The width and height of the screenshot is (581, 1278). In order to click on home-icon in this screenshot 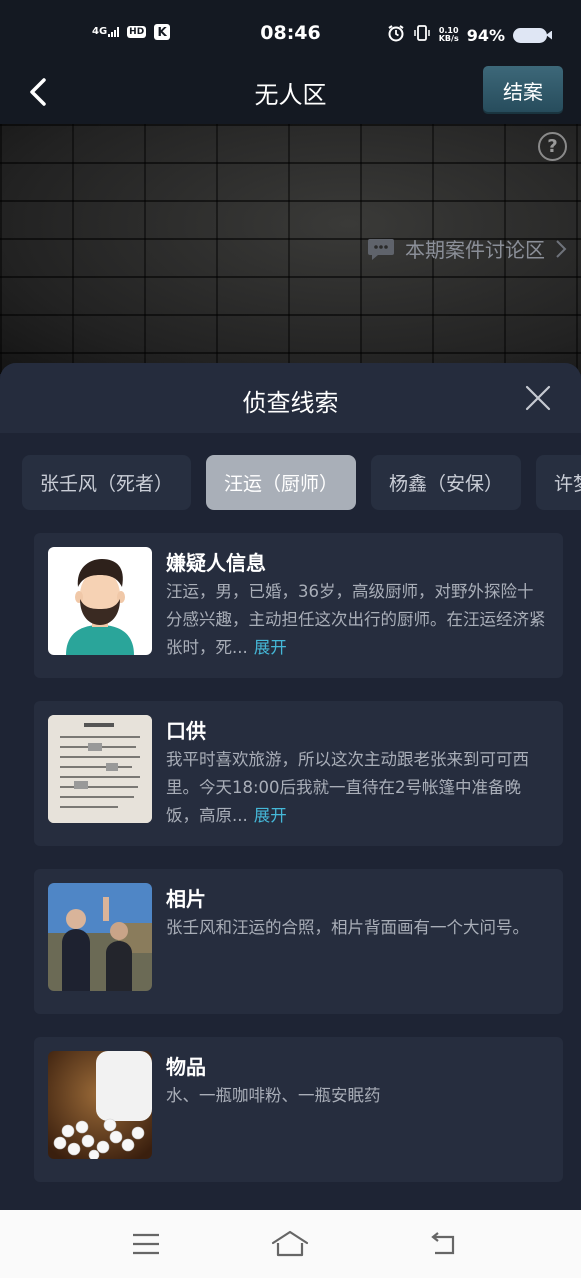, I will do `click(290, 1243)`.